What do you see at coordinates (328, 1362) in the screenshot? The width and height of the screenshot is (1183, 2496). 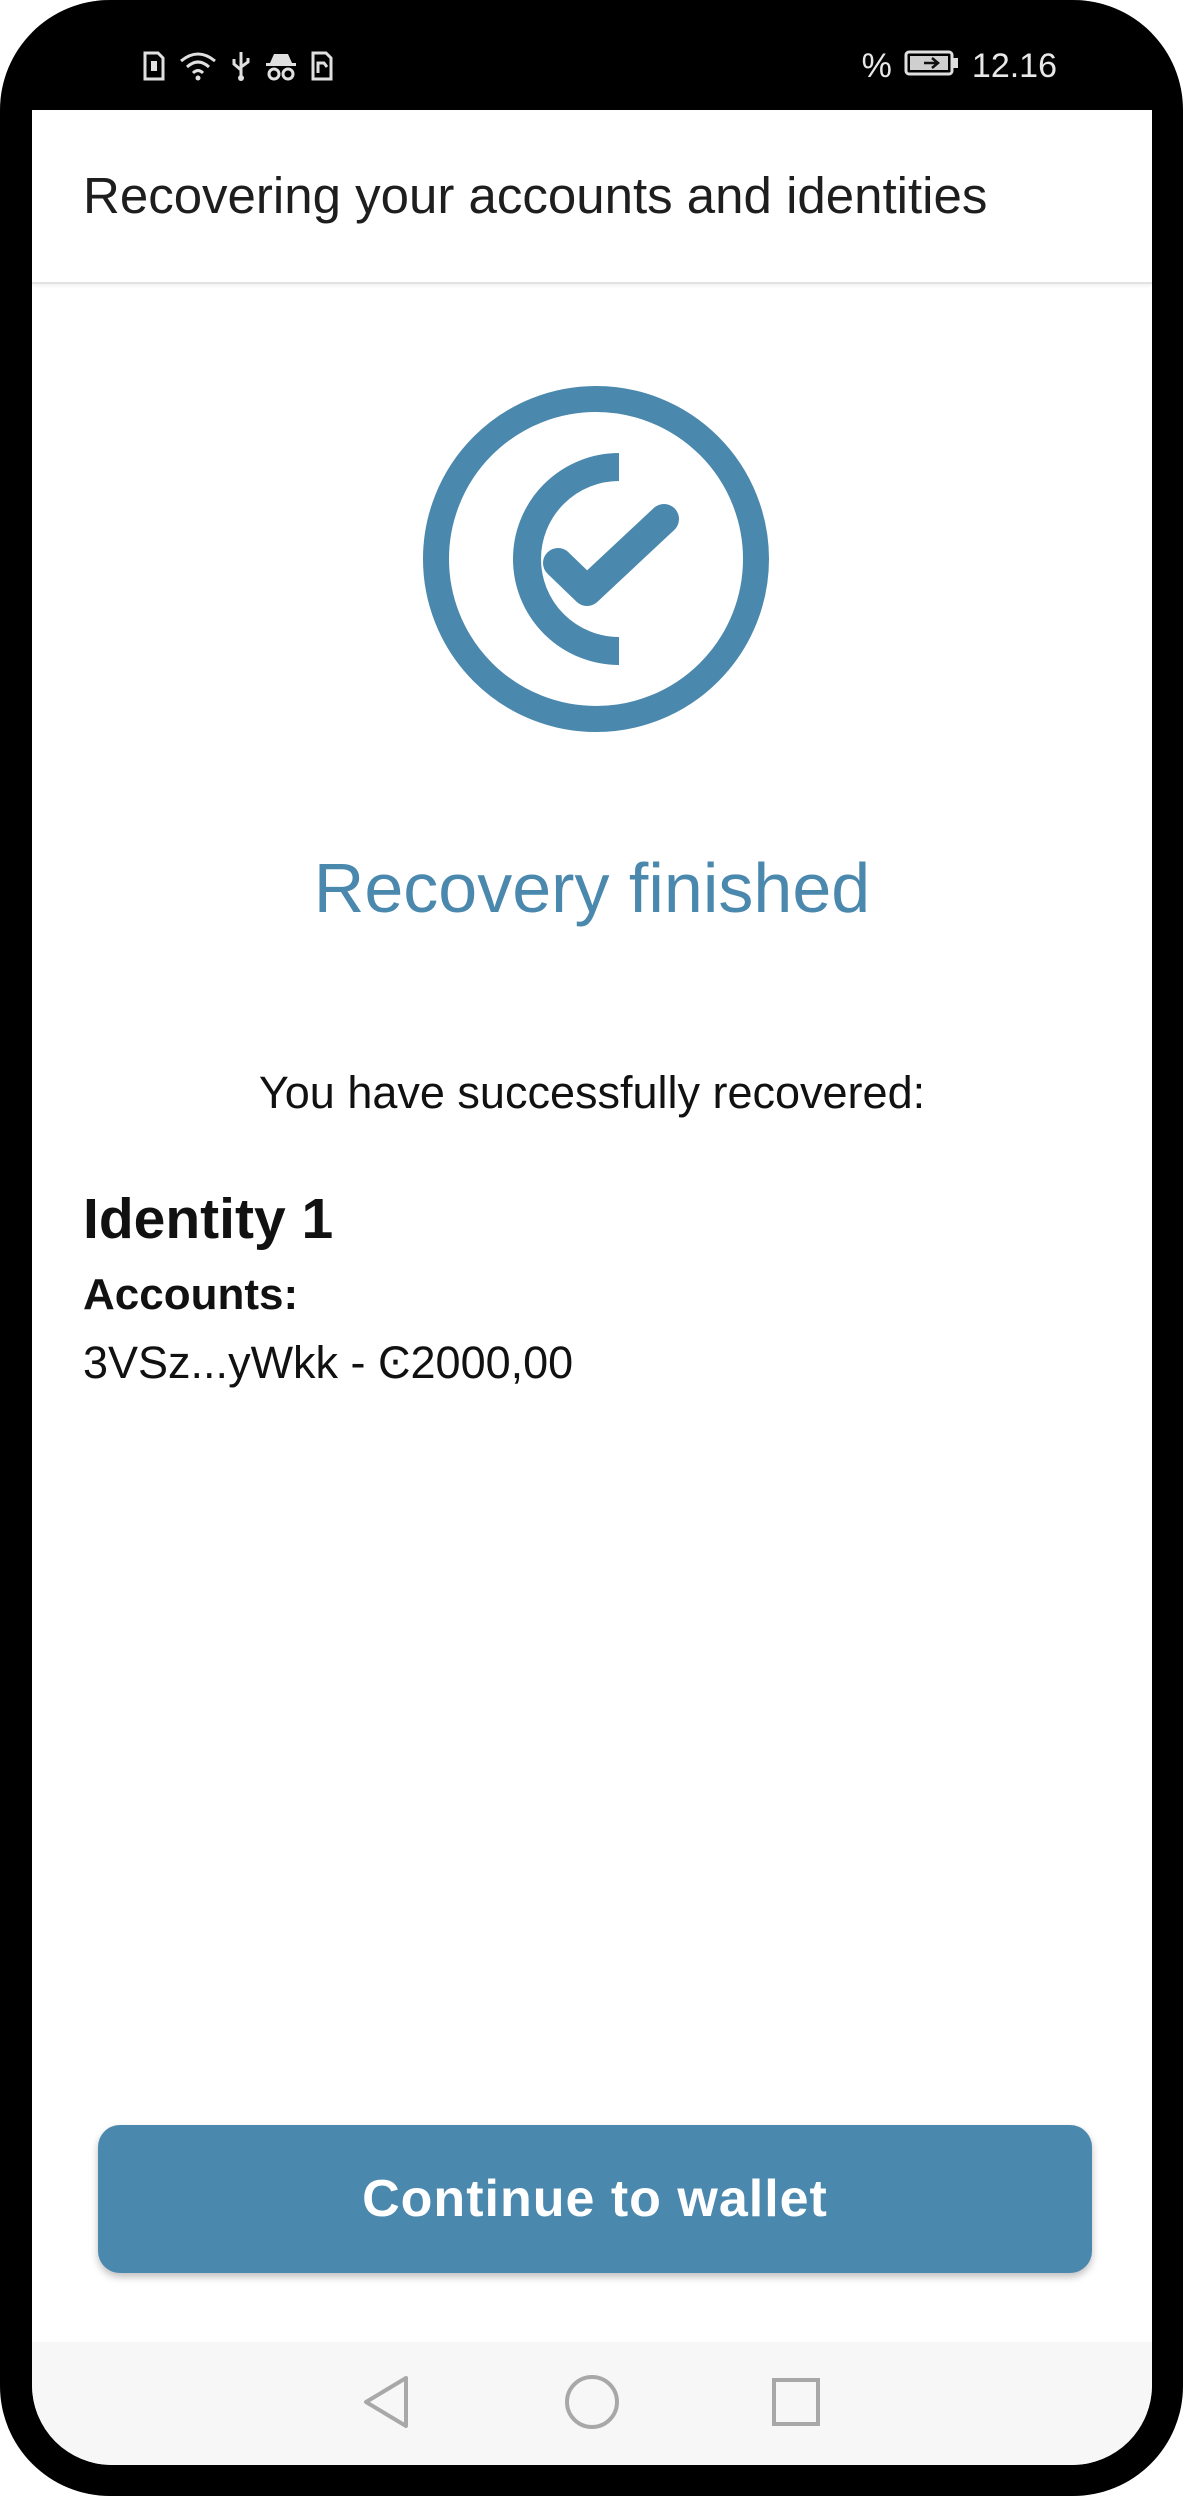 I see `account-item: 3VSz...yWkk - Ͼ2000,00` at bounding box center [328, 1362].